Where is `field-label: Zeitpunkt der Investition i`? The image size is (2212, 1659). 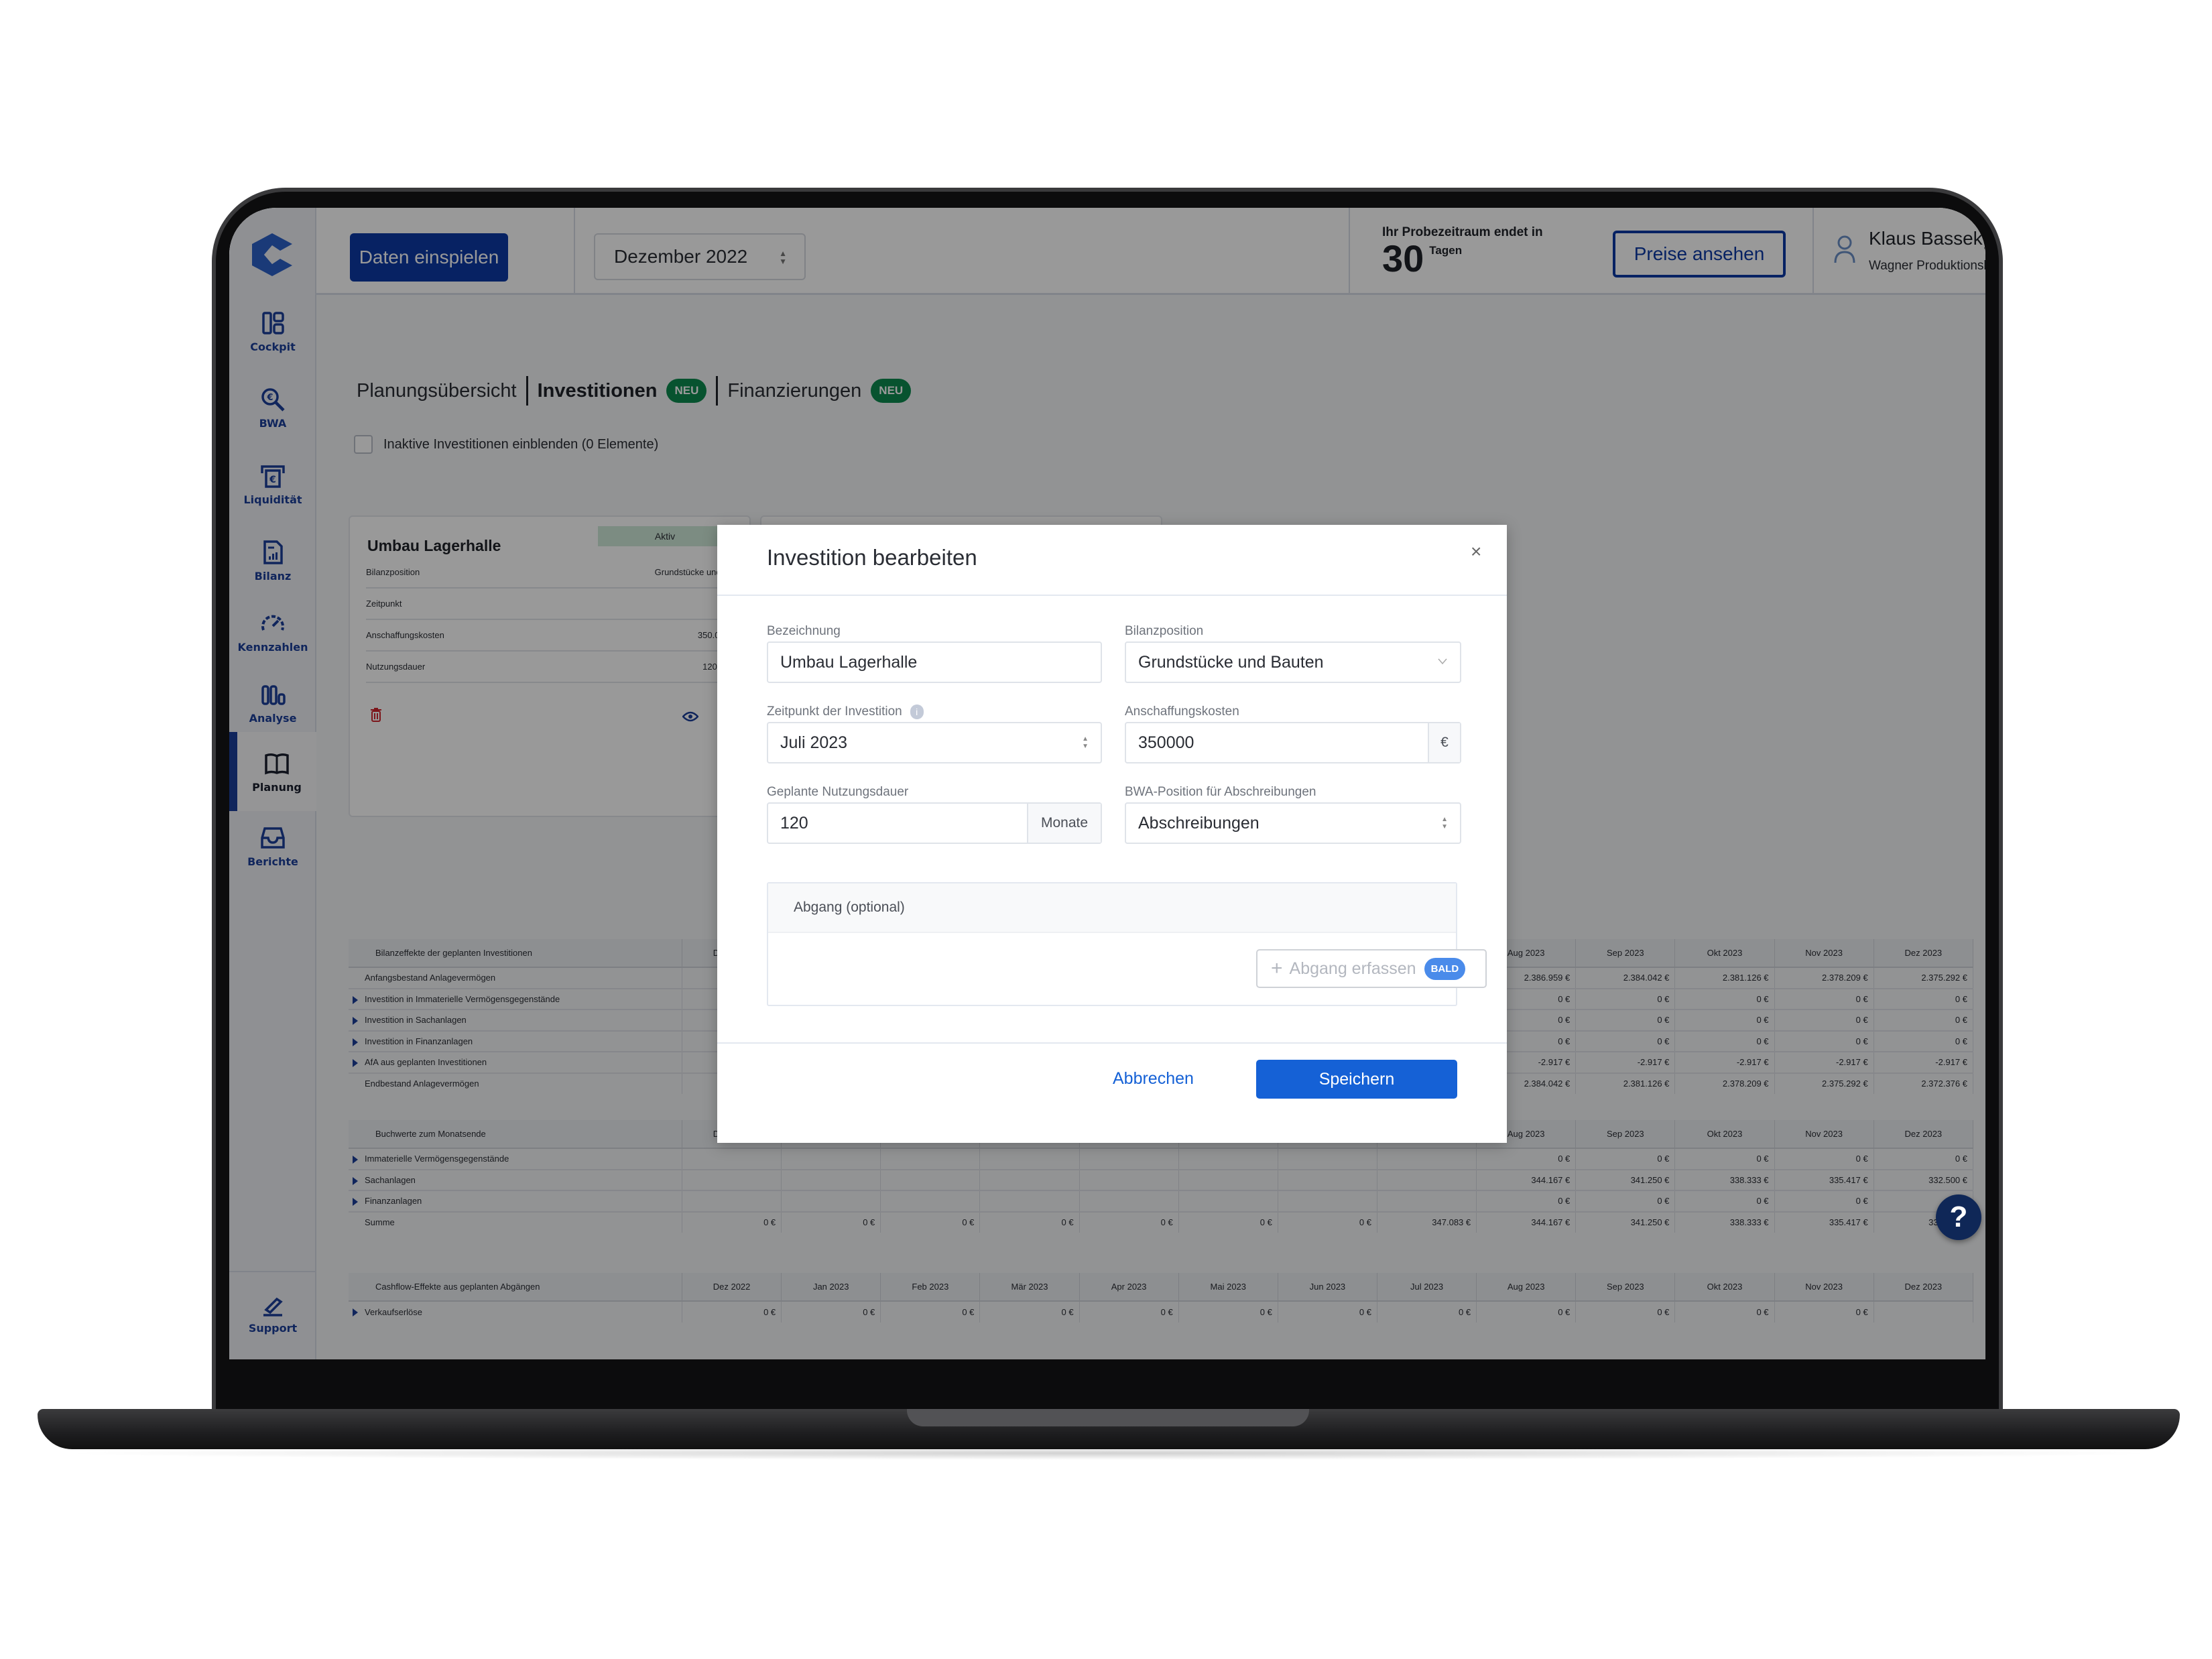 field-label: Zeitpunkt der Investition i is located at coordinates (845, 711).